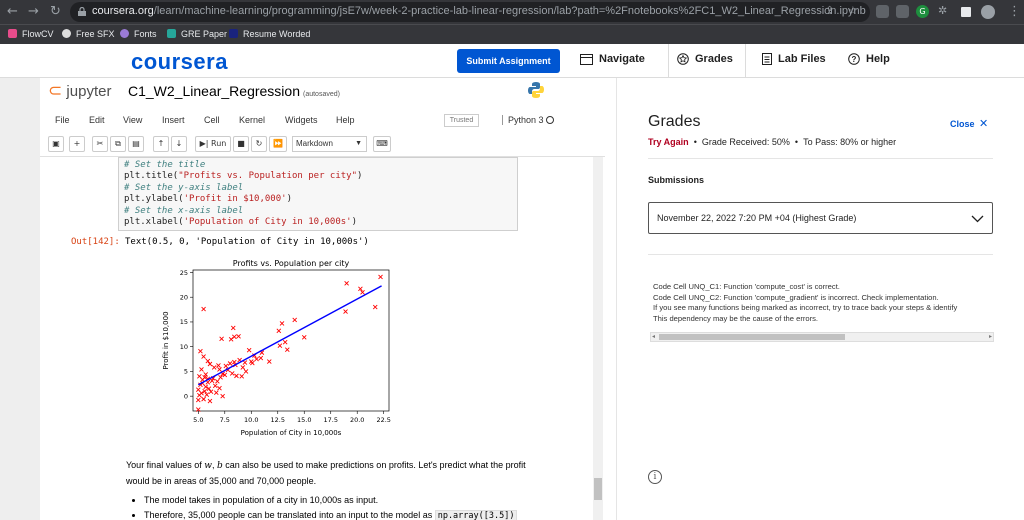 The height and width of the screenshot is (520, 1024). Describe the element at coordinates (977, 219) in the screenshot. I see `chevron-down-icon` at that location.